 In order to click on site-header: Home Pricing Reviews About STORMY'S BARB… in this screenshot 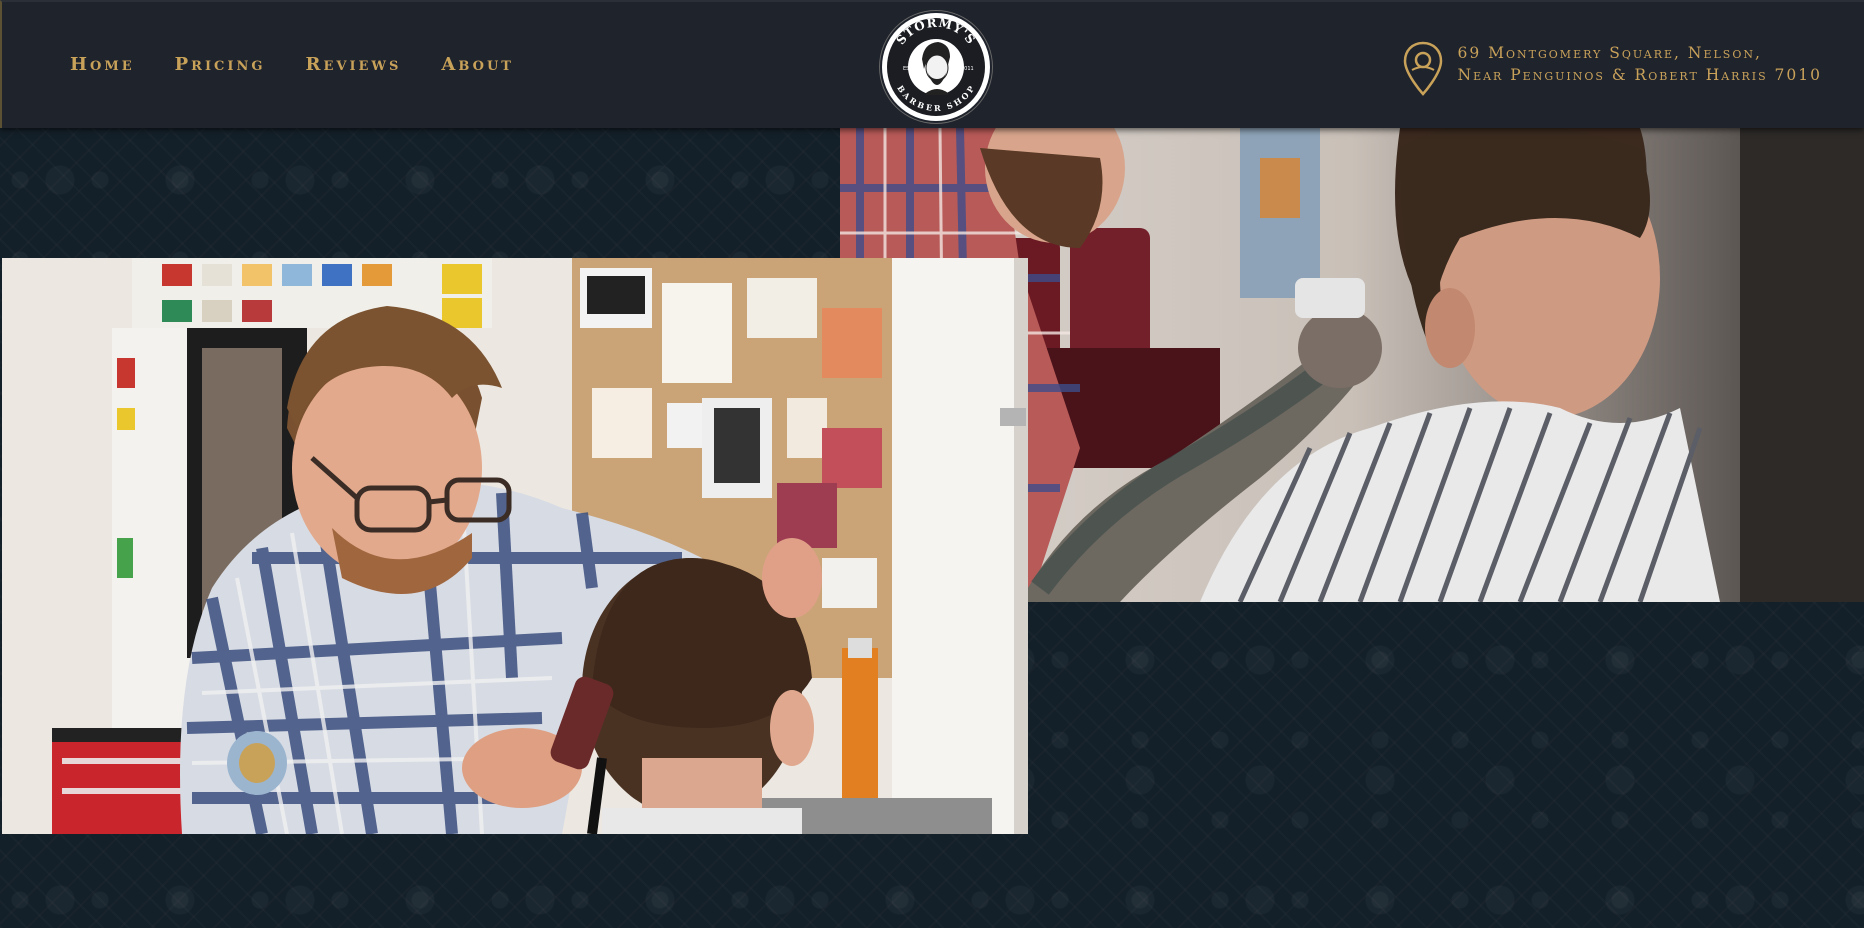, I will do `click(932, 64)`.